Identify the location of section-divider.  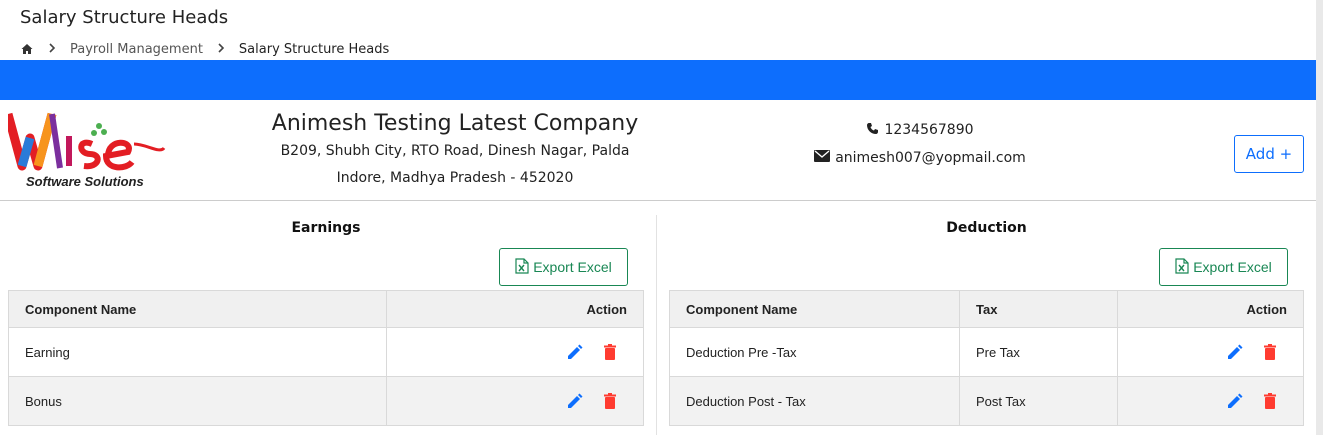
(656, 325).